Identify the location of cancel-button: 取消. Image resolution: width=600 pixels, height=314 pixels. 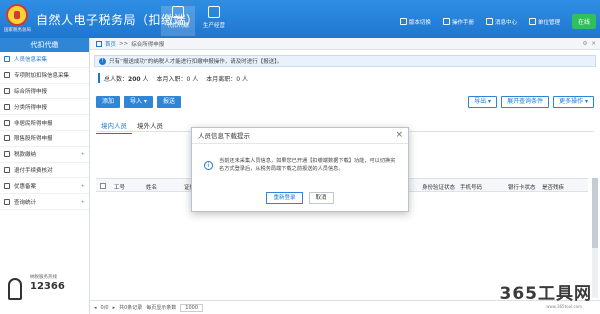
(321, 198).